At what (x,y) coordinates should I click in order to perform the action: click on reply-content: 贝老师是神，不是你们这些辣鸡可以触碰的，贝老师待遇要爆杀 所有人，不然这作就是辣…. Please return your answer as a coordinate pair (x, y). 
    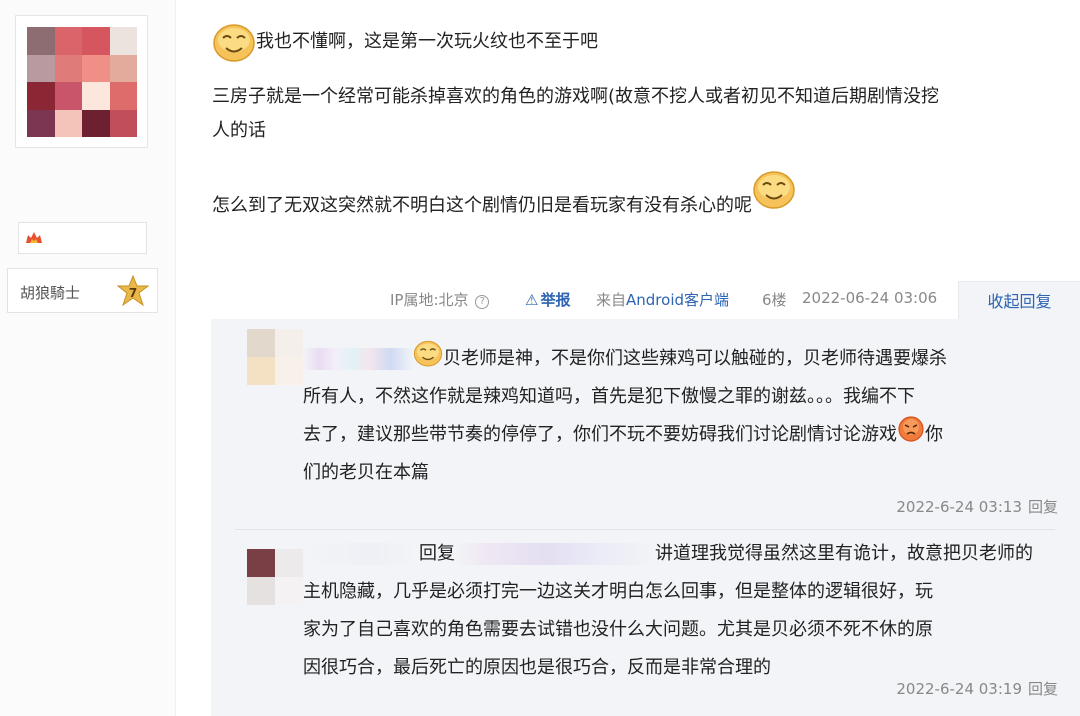
    Looking at the image, I should click on (681, 415).